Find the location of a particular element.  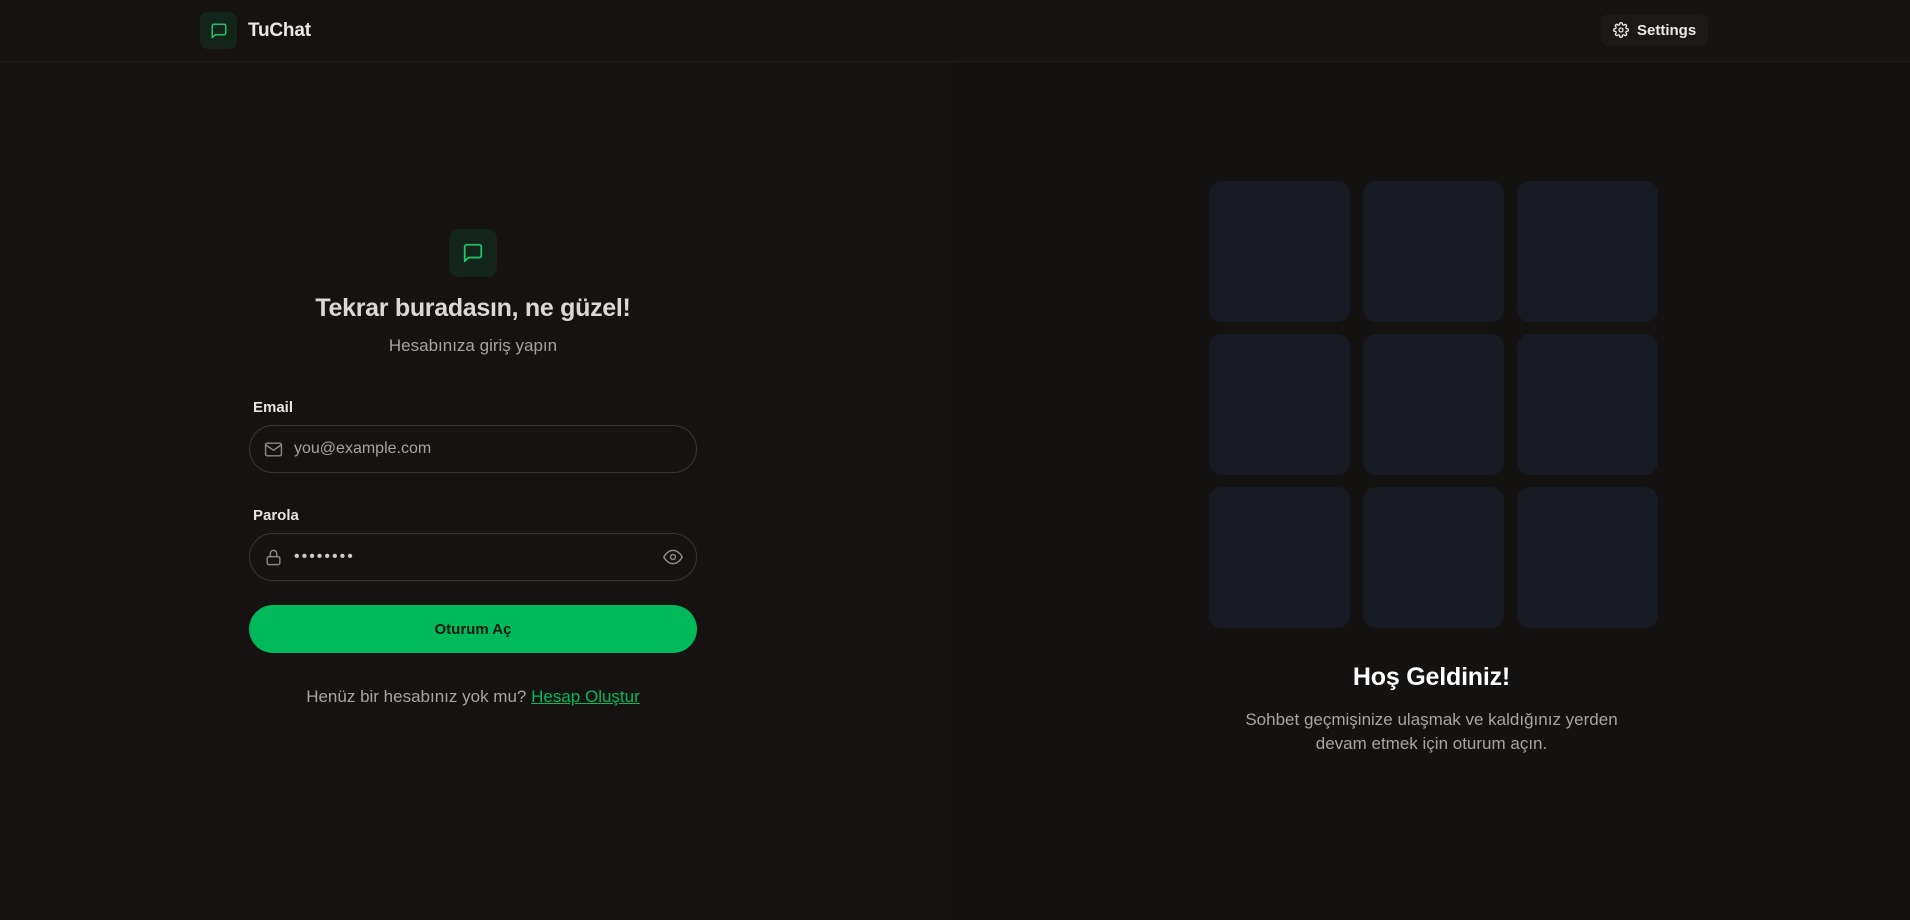

email-label: Email is located at coordinates (273, 407).